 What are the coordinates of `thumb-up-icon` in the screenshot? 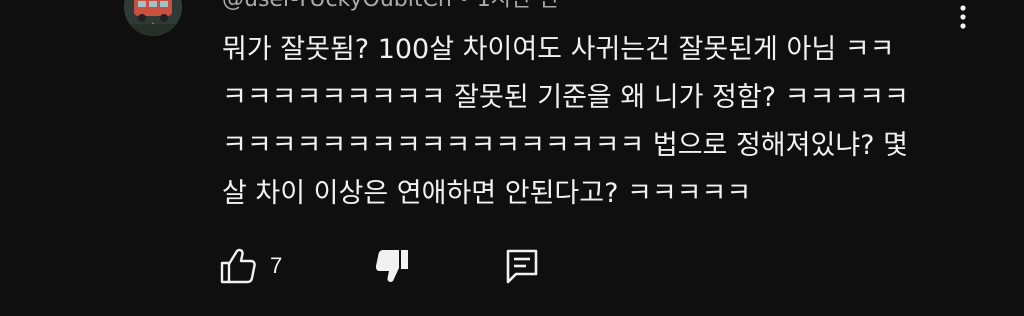 It's located at (238, 266).